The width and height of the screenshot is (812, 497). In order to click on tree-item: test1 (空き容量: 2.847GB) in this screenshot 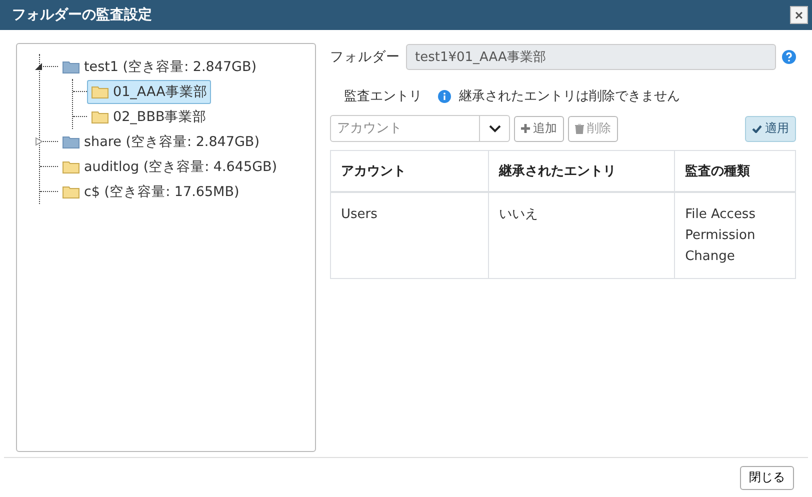, I will do `click(159, 66)`.